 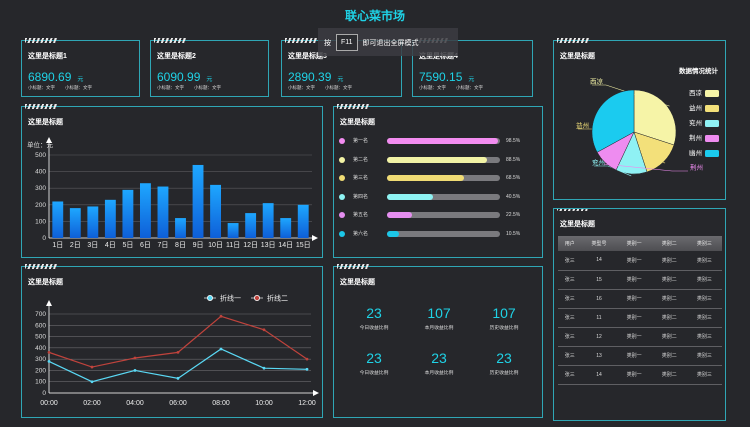 I want to click on x-tick-label: 14日, so click(x=285, y=245).